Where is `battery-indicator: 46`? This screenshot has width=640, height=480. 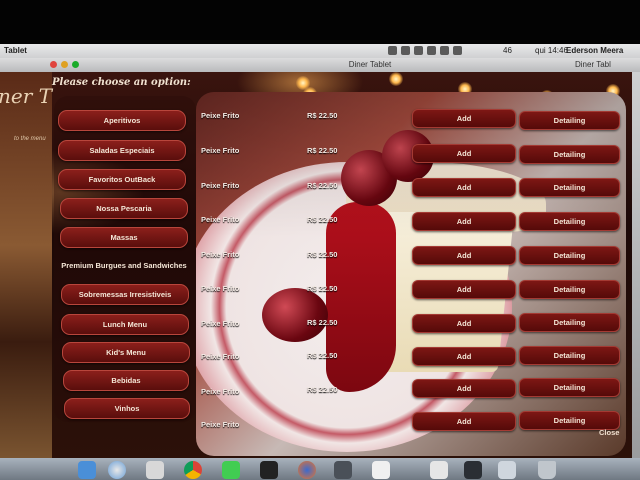
battery-indicator: 46 is located at coordinates (507, 51).